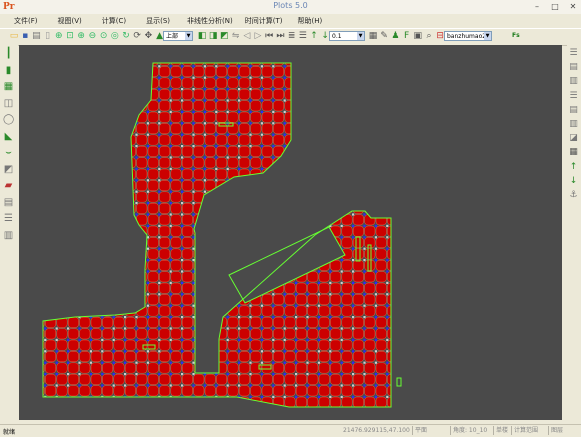 This screenshot has height=437, width=581. What do you see at coordinates (178, 36) in the screenshot?
I see `floor-select: 上部 ▼` at bounding box center [178, 36].